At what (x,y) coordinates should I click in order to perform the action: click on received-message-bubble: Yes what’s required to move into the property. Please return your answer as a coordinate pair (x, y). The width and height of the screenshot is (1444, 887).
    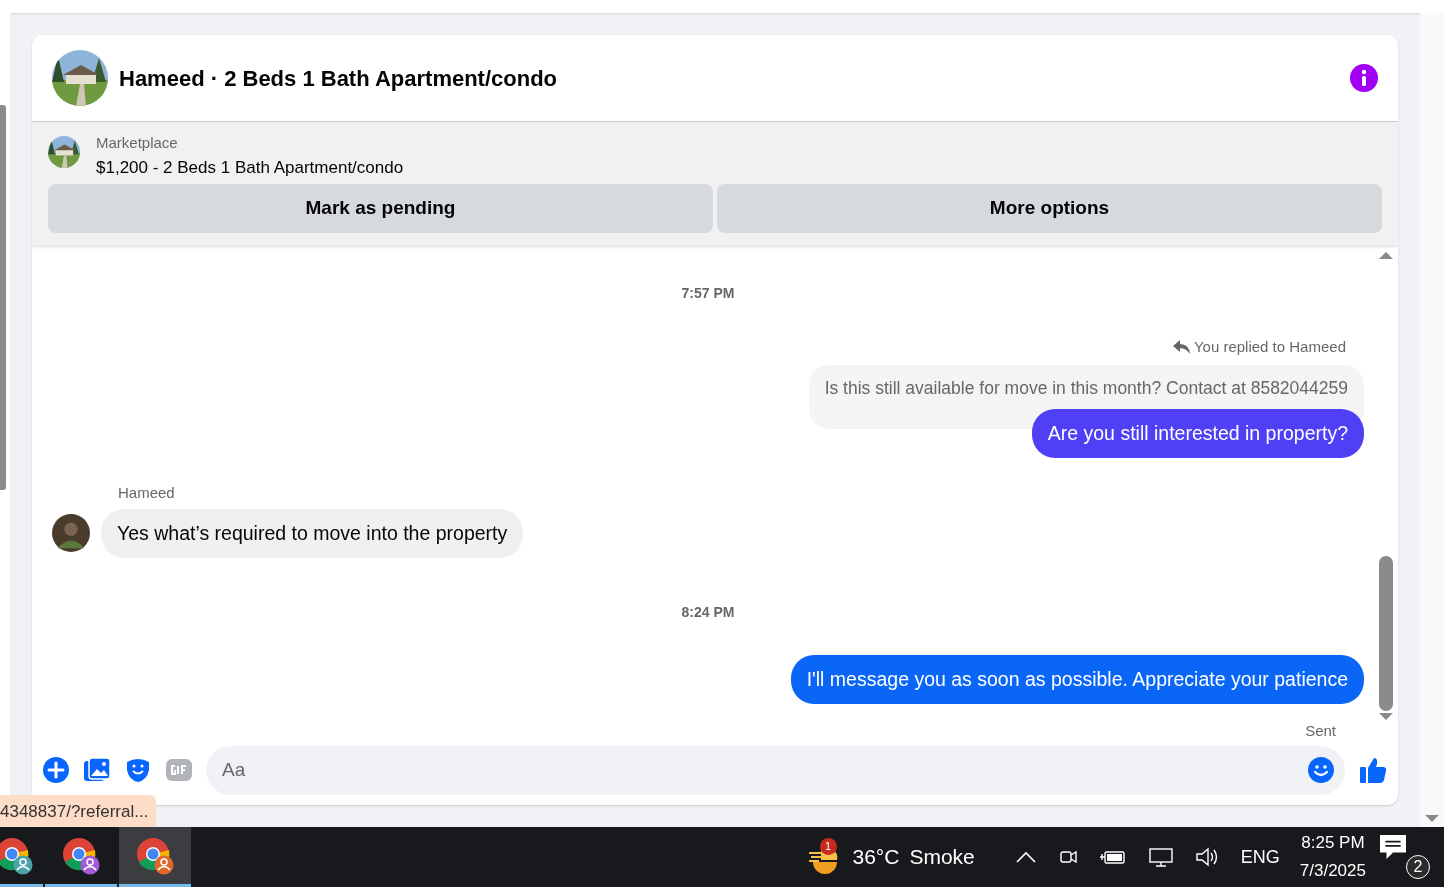
    Looking at the image, I should click on (312, 533).